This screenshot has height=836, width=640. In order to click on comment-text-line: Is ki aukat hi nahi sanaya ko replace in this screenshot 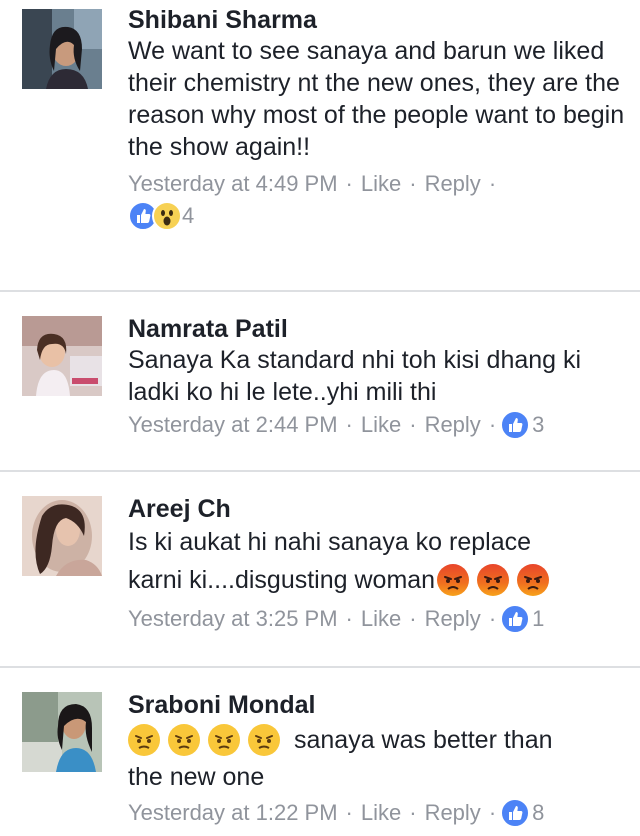, I will do `click(330, 542)`.